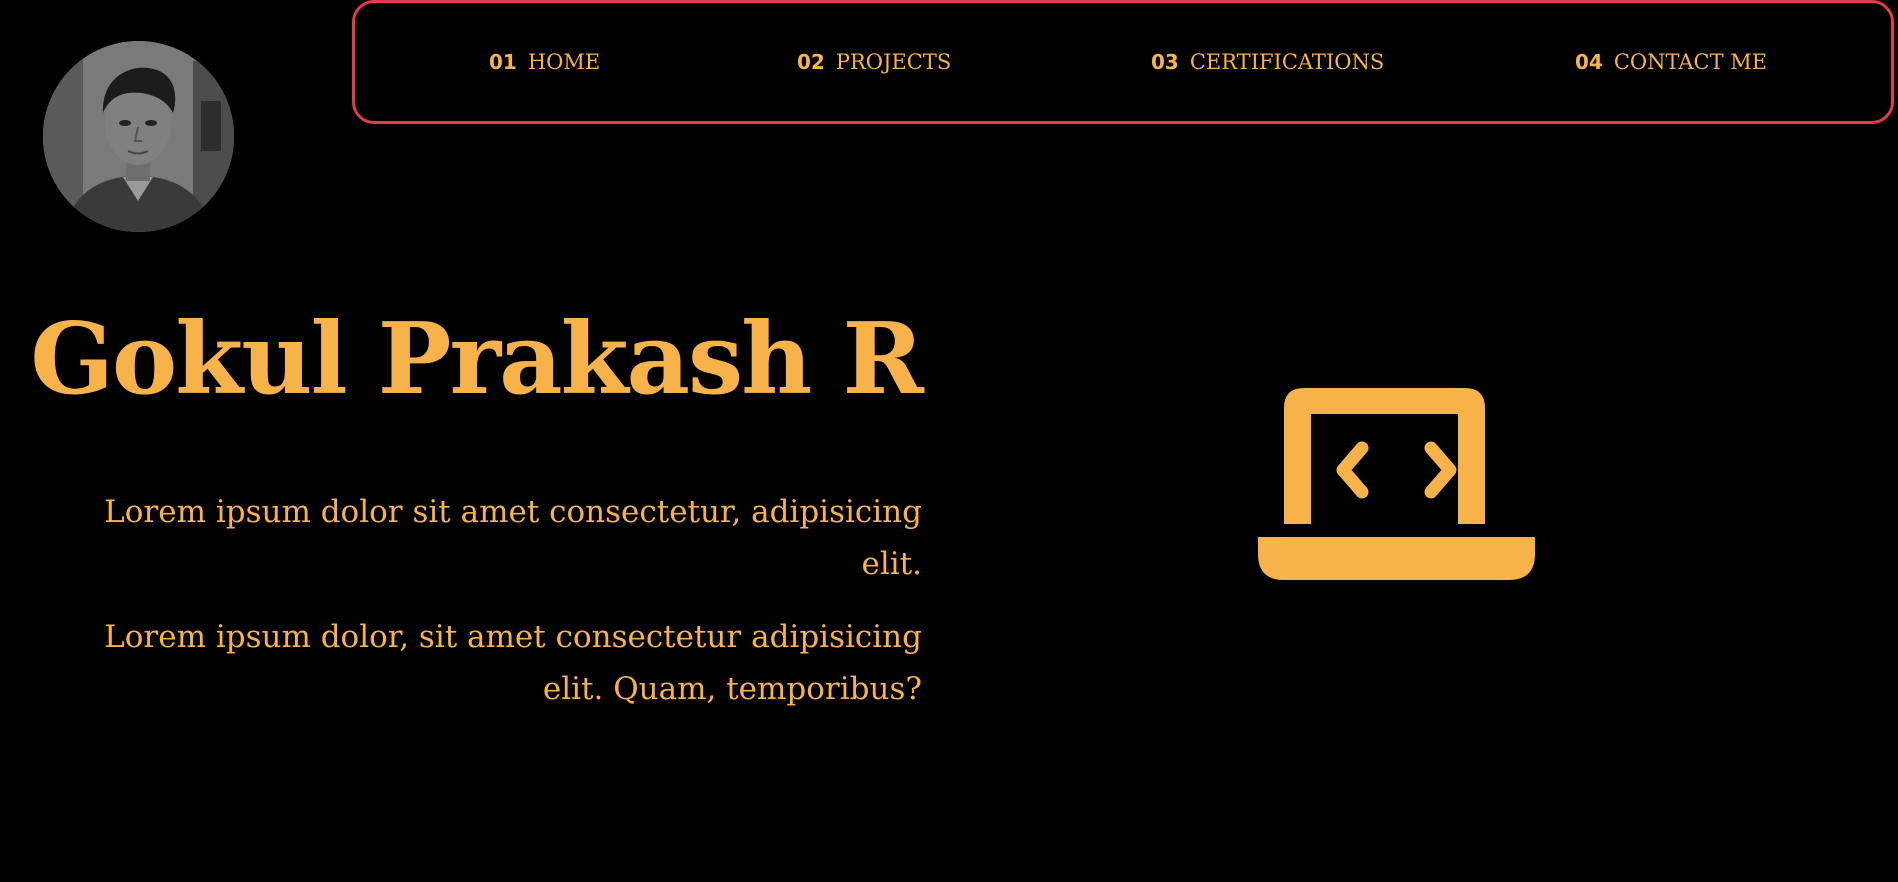 This screenshot has height=882, width=1898. What do you see at coordinates (1287, 62) in the screenshot?
I see `nav-item-label: CERTIFICATIONS` at bounding box center [1287, 62].